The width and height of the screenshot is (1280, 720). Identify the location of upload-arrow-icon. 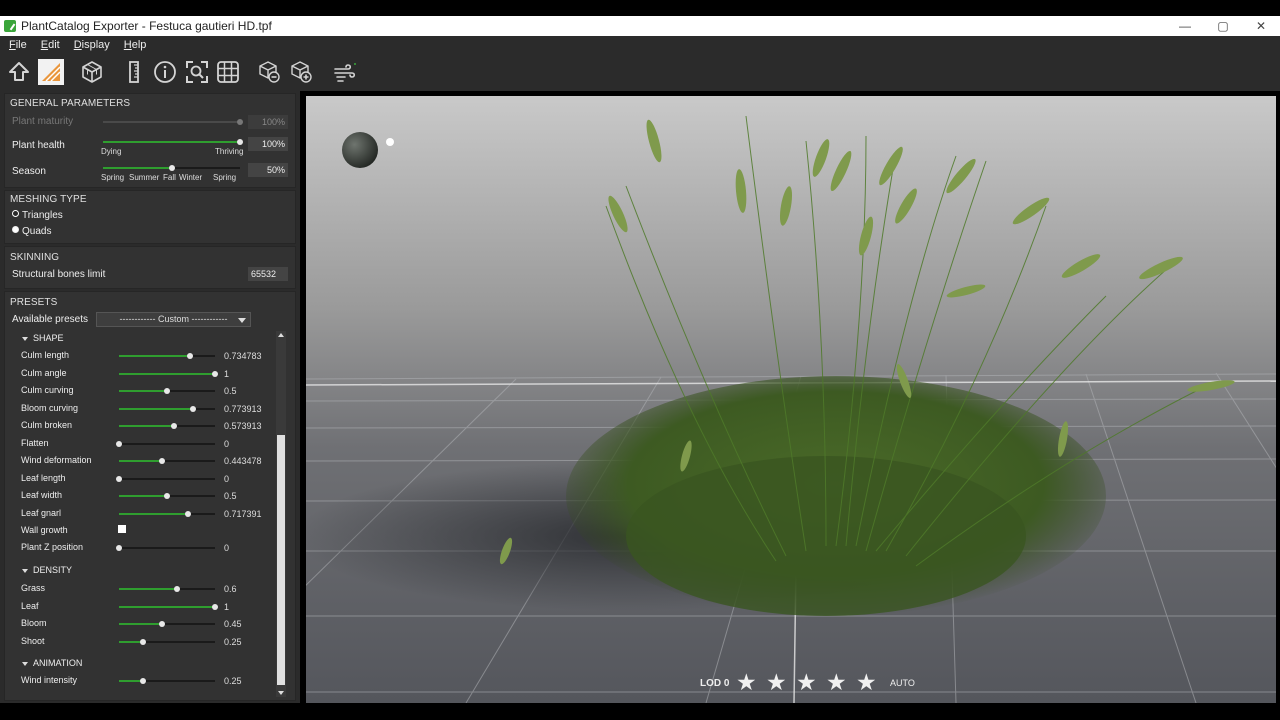
(19, 72).